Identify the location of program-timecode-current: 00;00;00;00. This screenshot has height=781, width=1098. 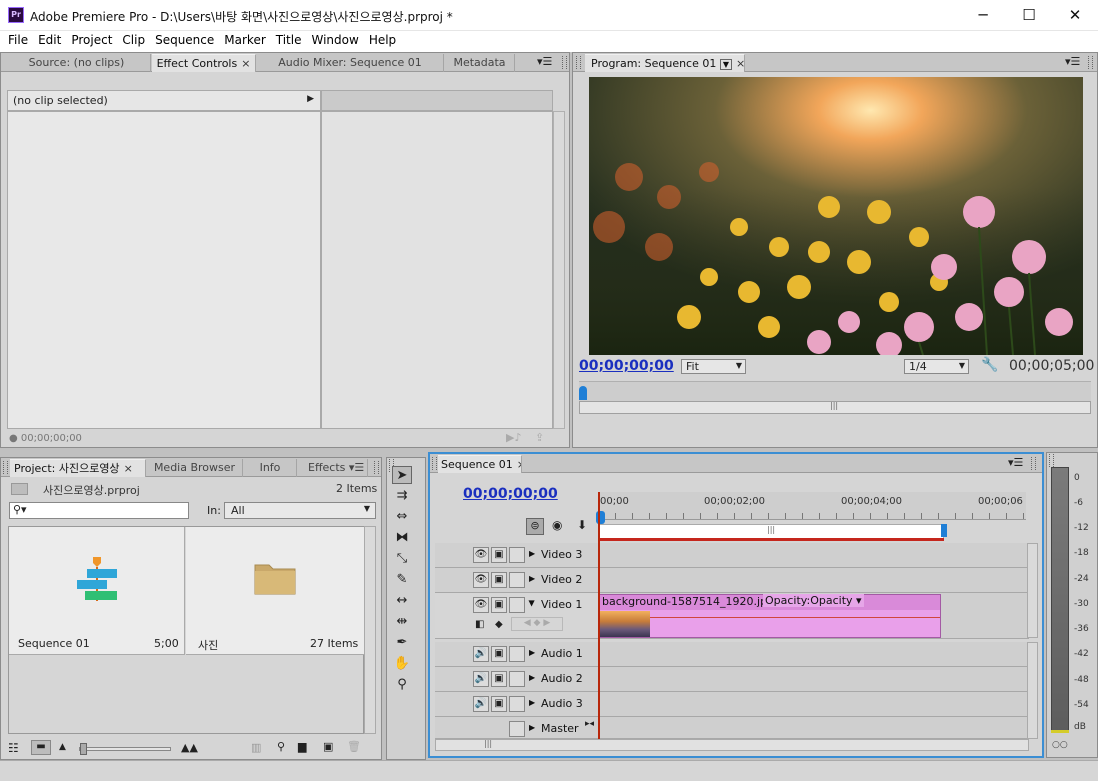
(626, 366).